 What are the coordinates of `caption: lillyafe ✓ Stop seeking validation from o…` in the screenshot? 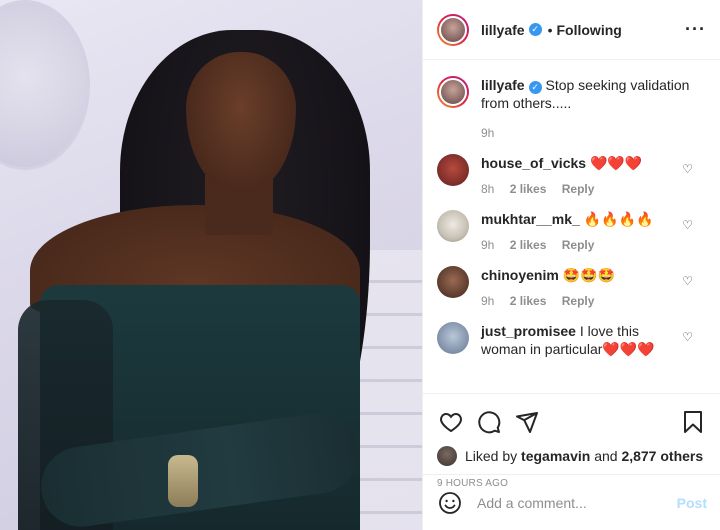 It's located at (572, 108).